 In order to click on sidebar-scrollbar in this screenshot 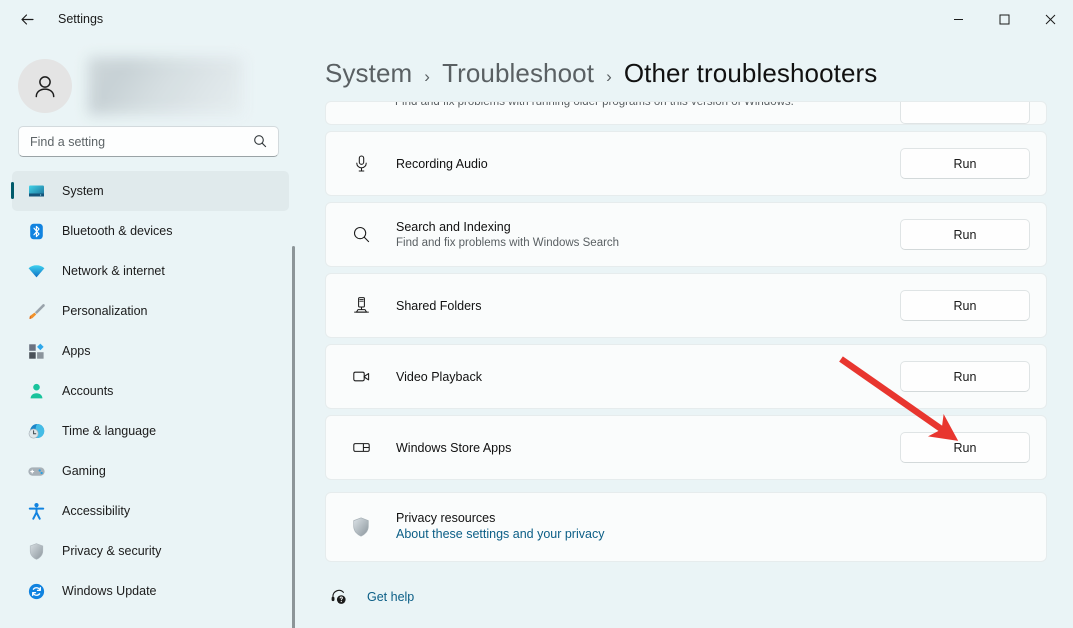, I will do `click(293, 437)`.